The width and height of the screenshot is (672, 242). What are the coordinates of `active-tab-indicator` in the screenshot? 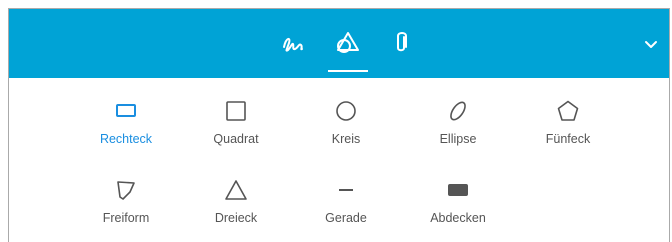 It's located at (348, 71).